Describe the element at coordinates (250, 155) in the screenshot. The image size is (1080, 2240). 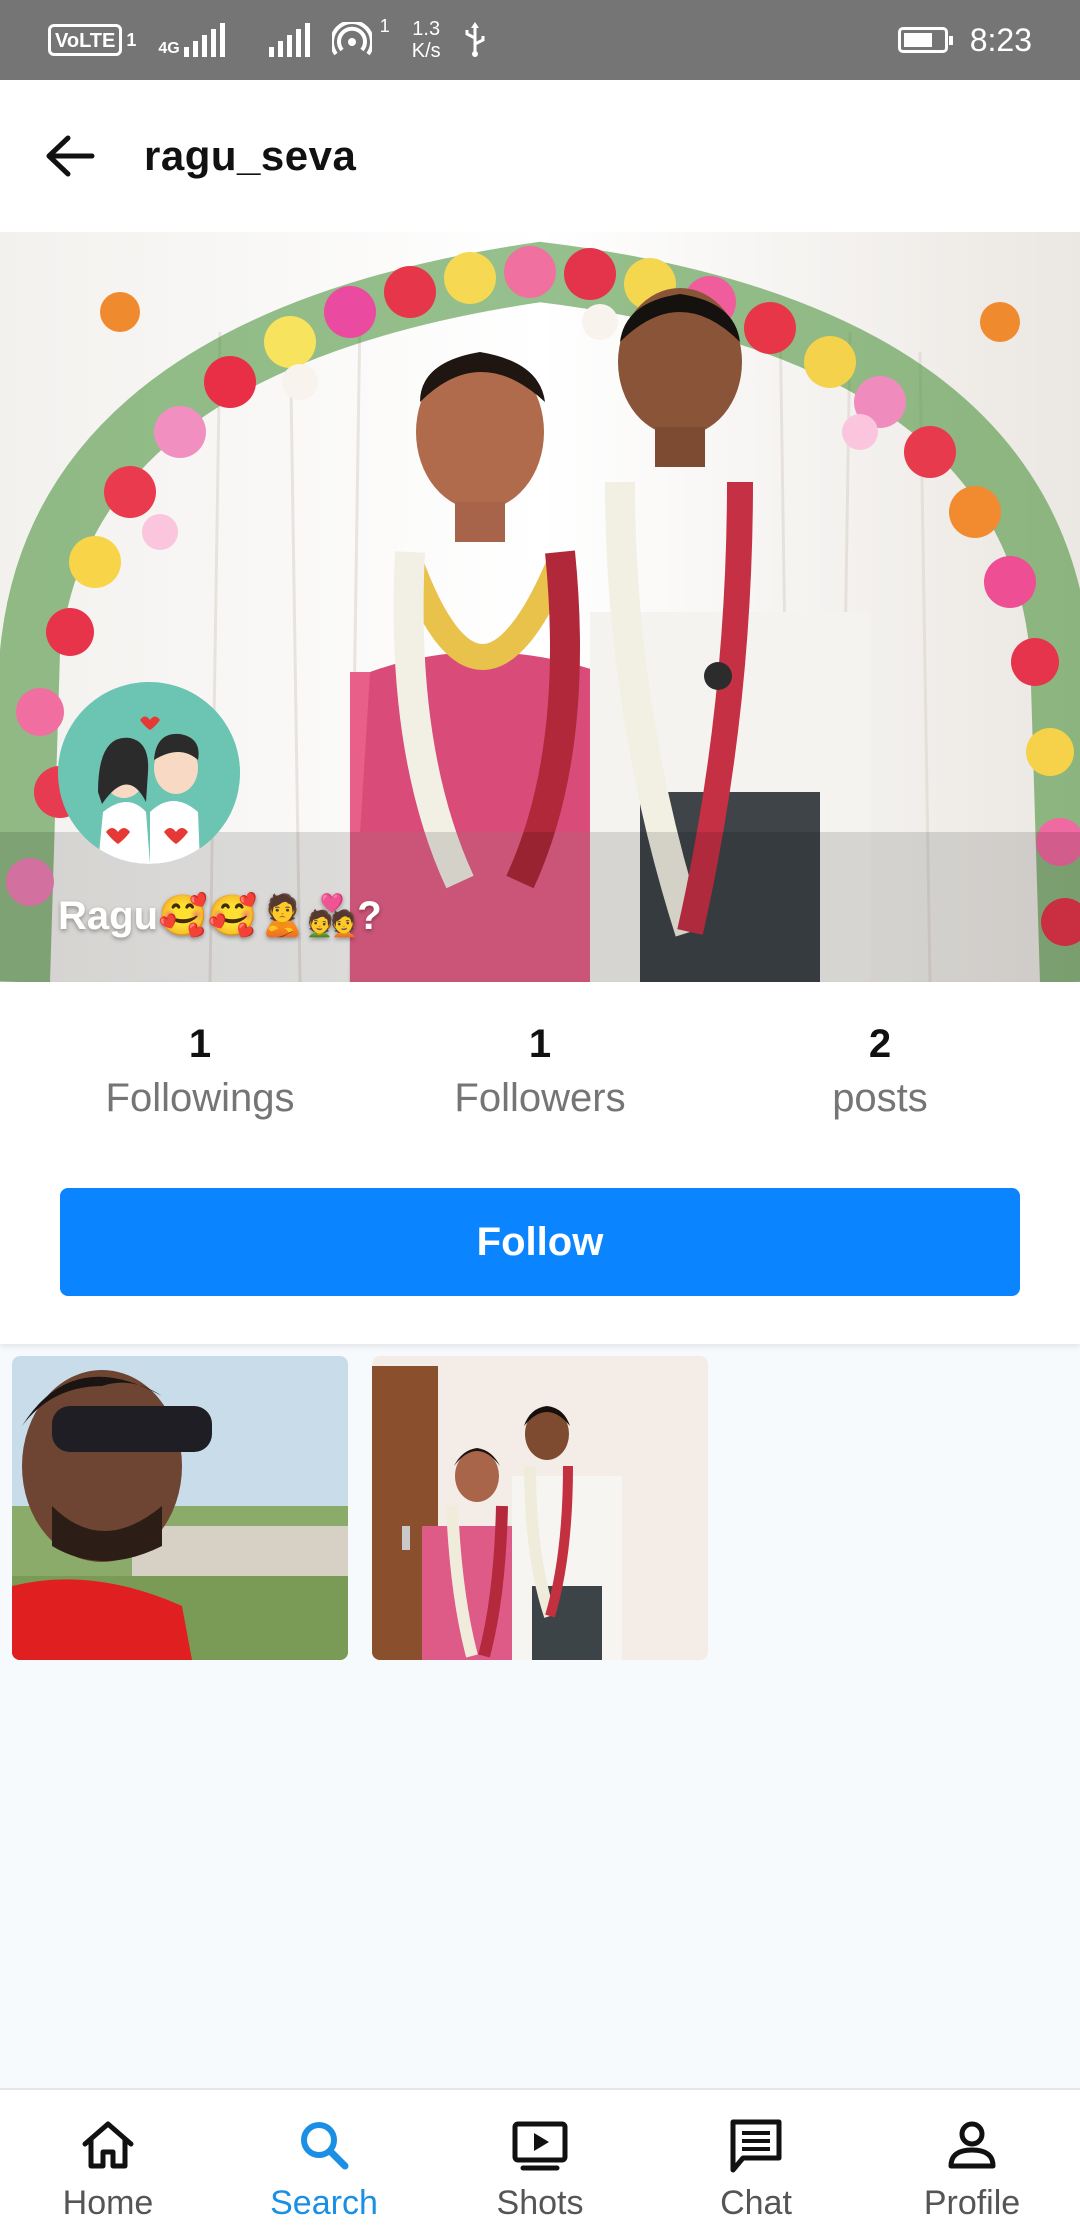
I see `page-title: ragu_seva` at that location.